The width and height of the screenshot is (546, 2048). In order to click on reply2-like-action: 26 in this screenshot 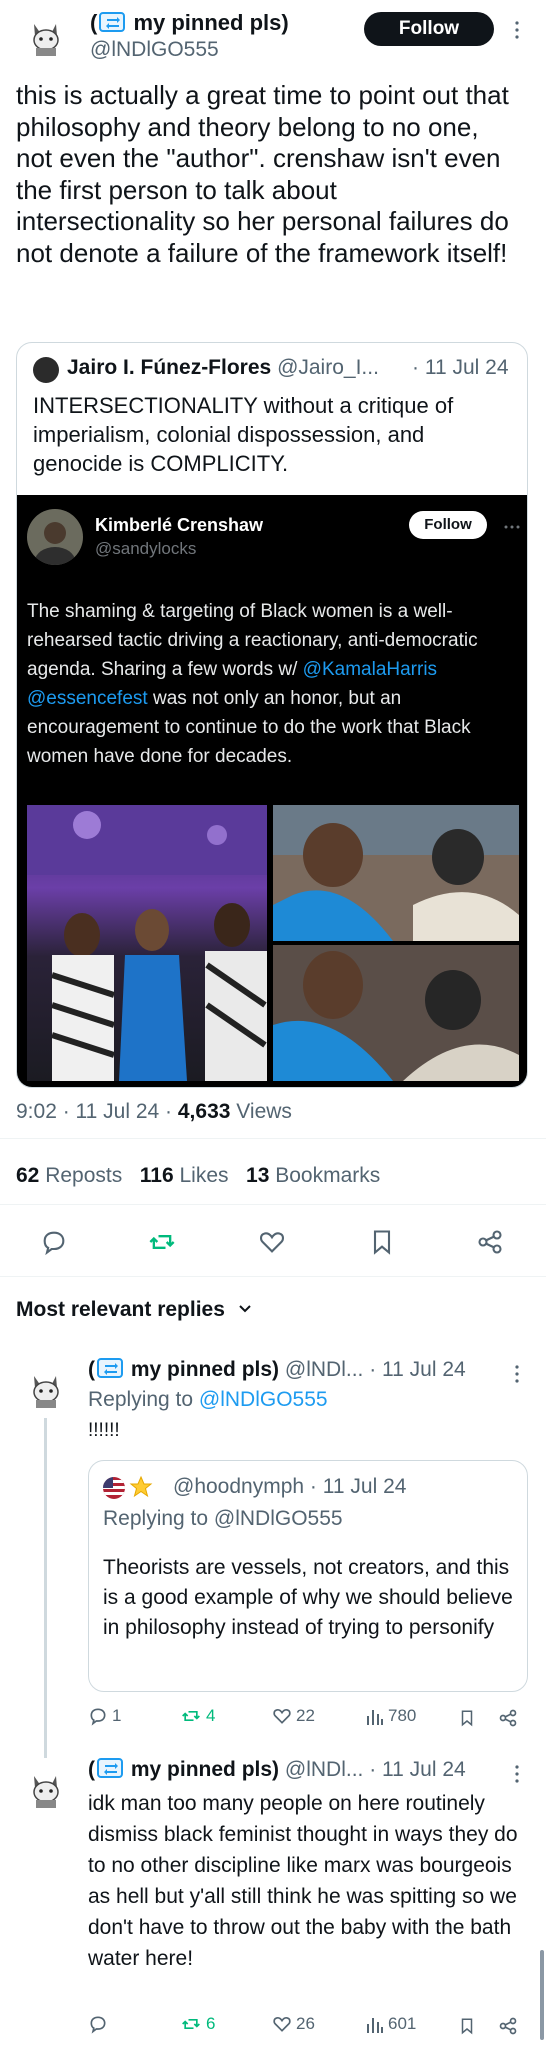, I will do `click(293, 2024)`.